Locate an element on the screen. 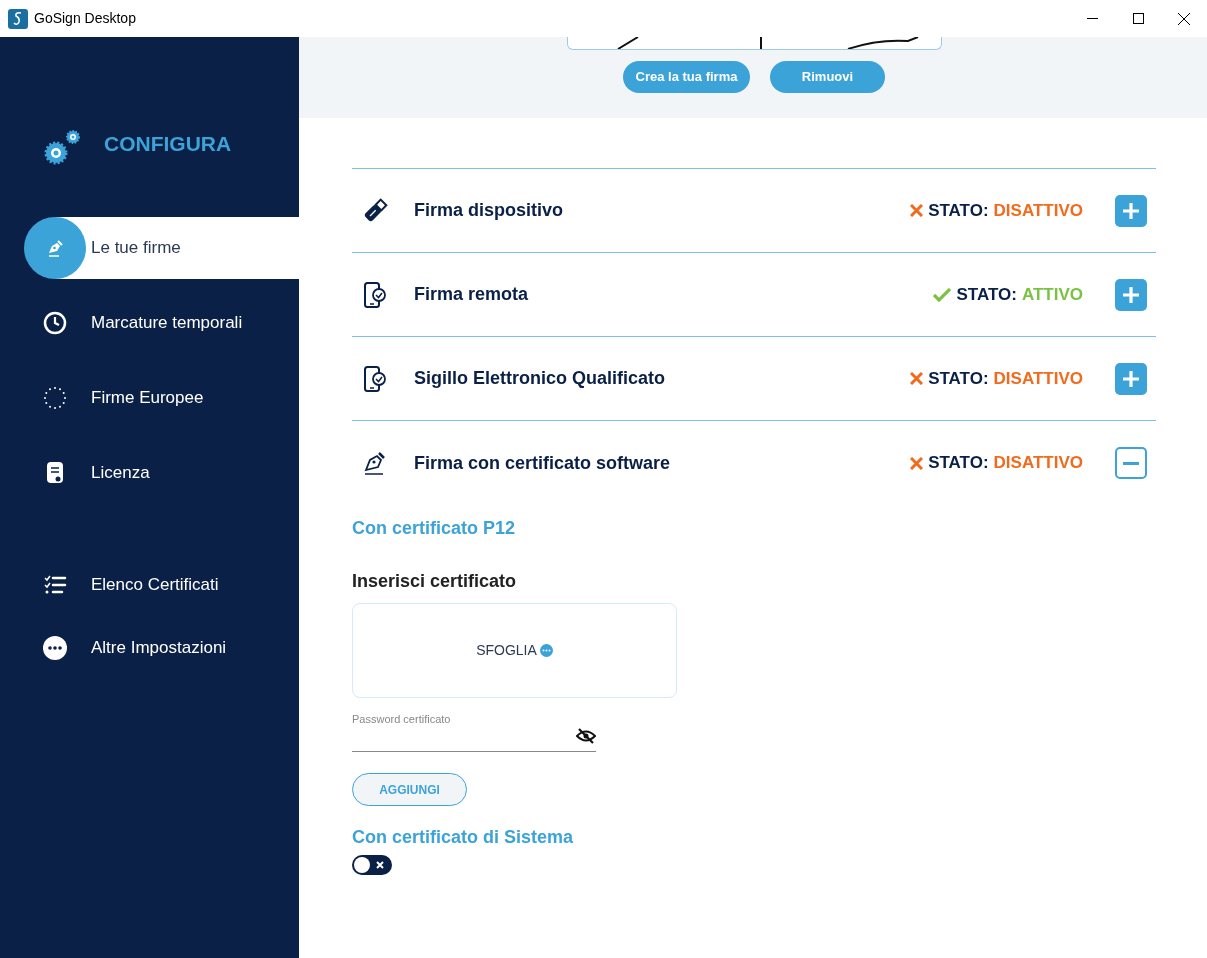  sidebar-item: Firme Europee is located at coordinates (149, 398).